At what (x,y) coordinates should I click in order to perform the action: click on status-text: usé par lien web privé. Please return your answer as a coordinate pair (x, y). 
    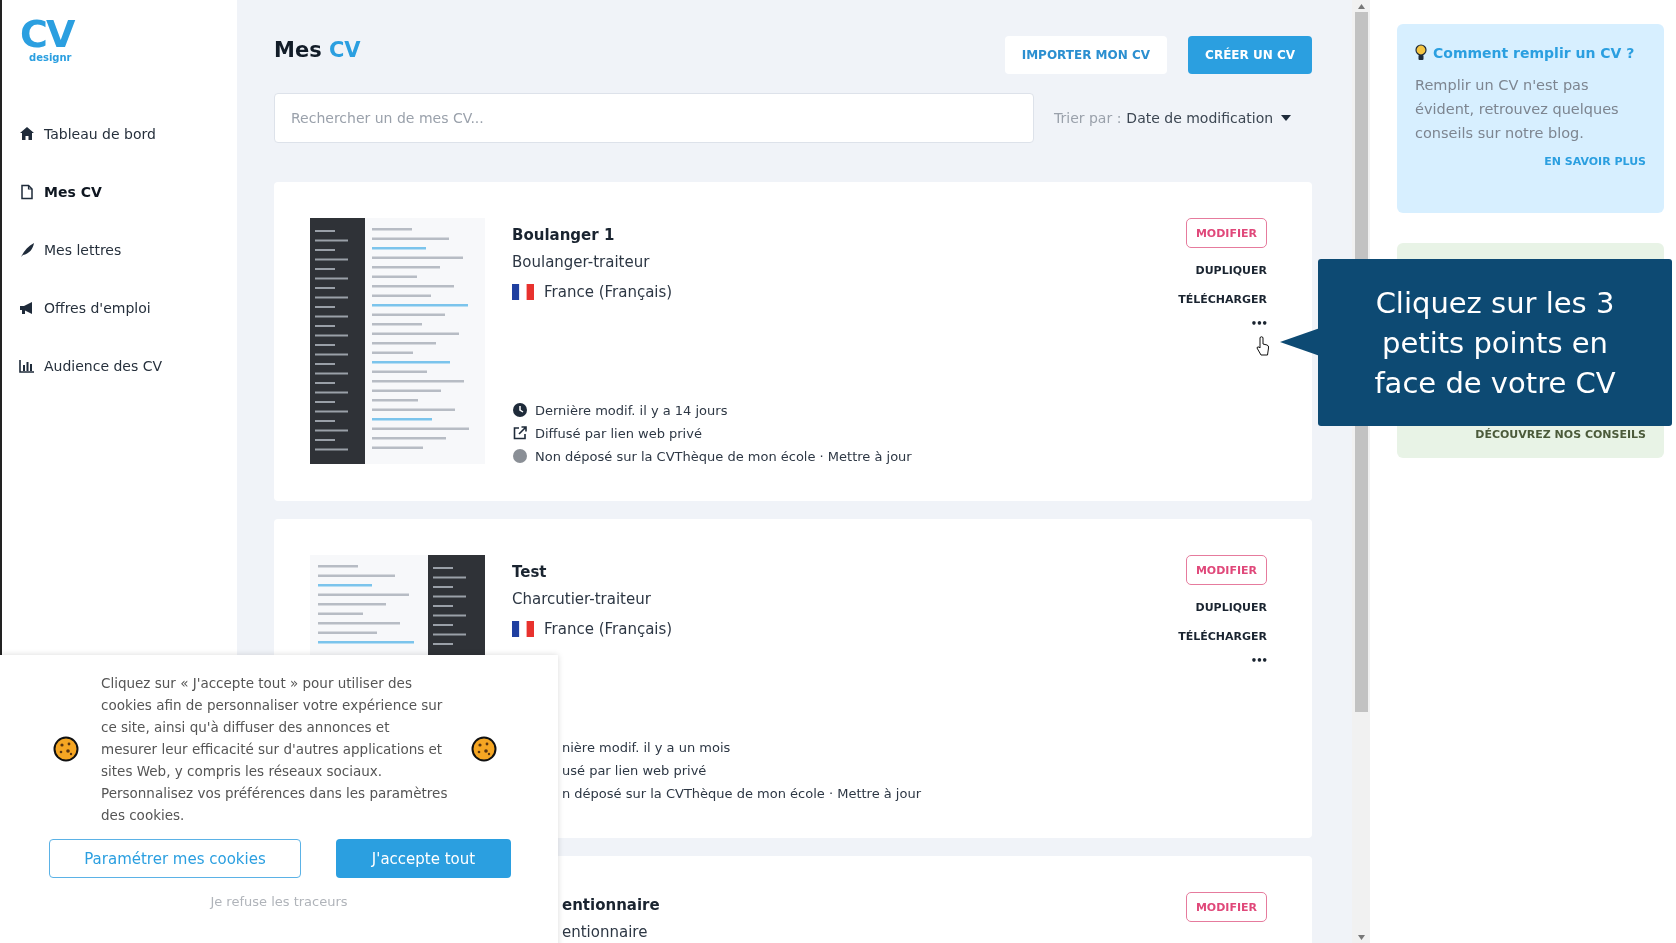
    Looking at the image, I should click on (634, 770).